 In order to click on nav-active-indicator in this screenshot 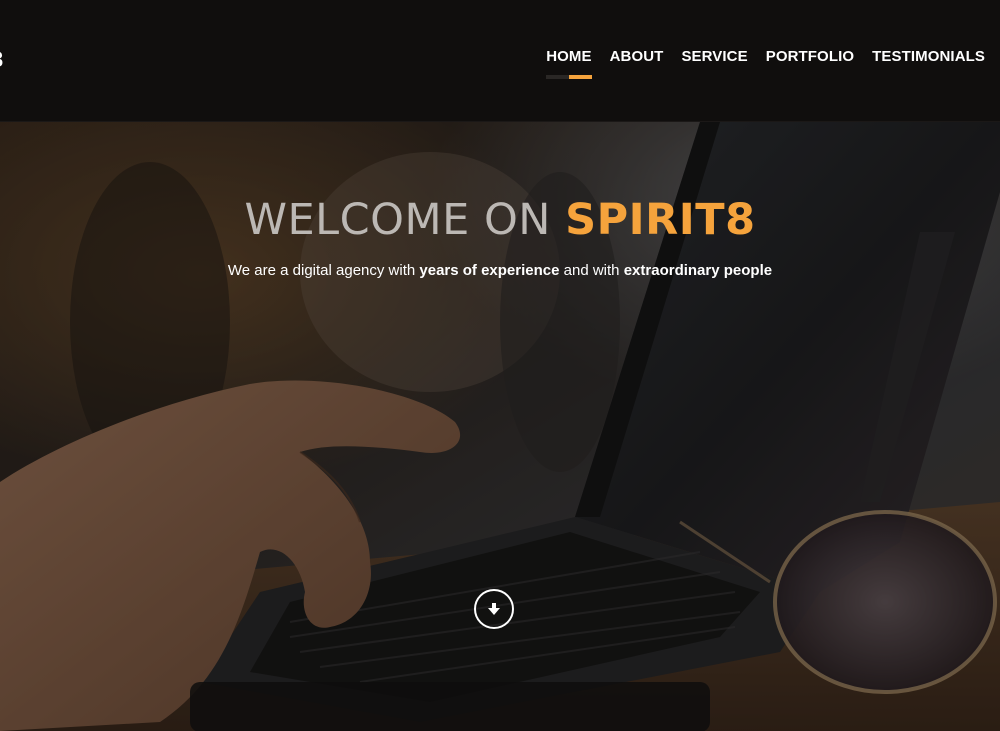, I will do `click(569, 77)`.